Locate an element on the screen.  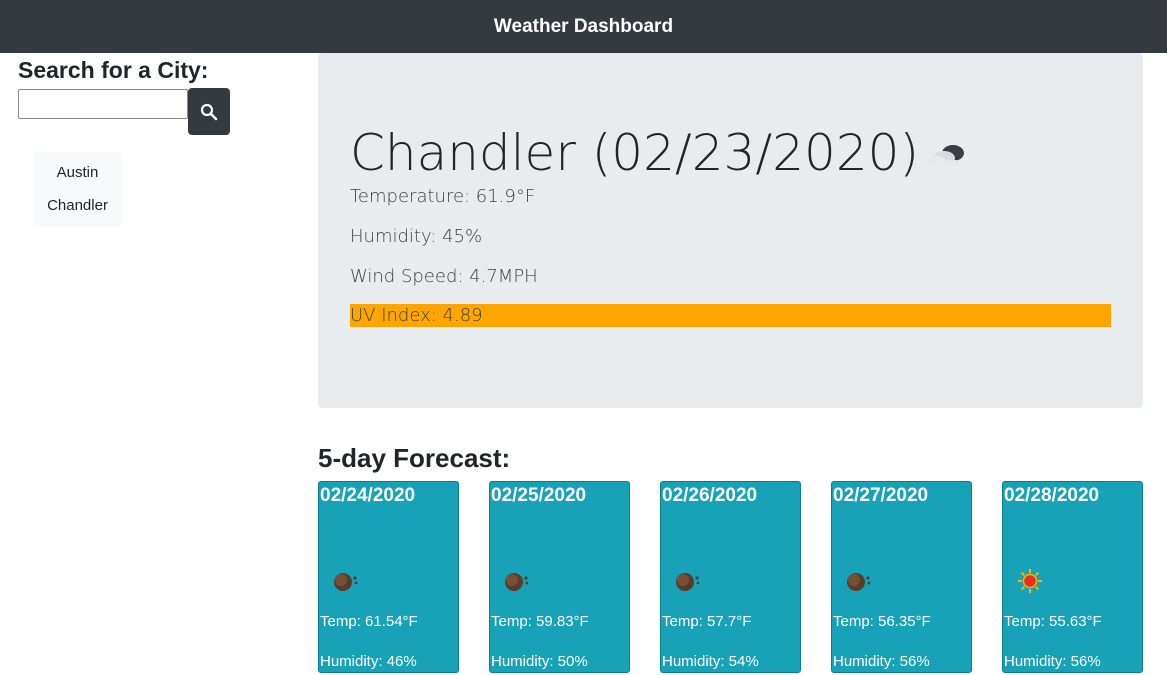
uv-index-text: UV Index: 4.89 is located at coordinates (416, 315).